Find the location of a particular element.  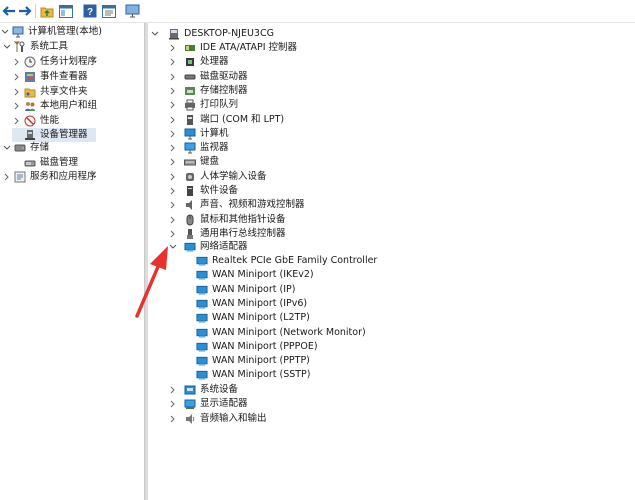

network-adapter-label: WAN Miniport (IPv6) is located at coordinates (260, 303).